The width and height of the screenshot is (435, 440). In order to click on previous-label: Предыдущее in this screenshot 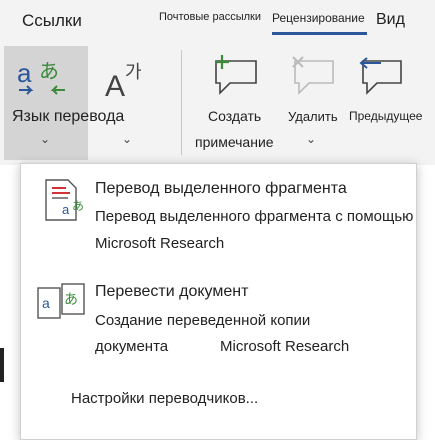, I will do `click(386, 116)`.